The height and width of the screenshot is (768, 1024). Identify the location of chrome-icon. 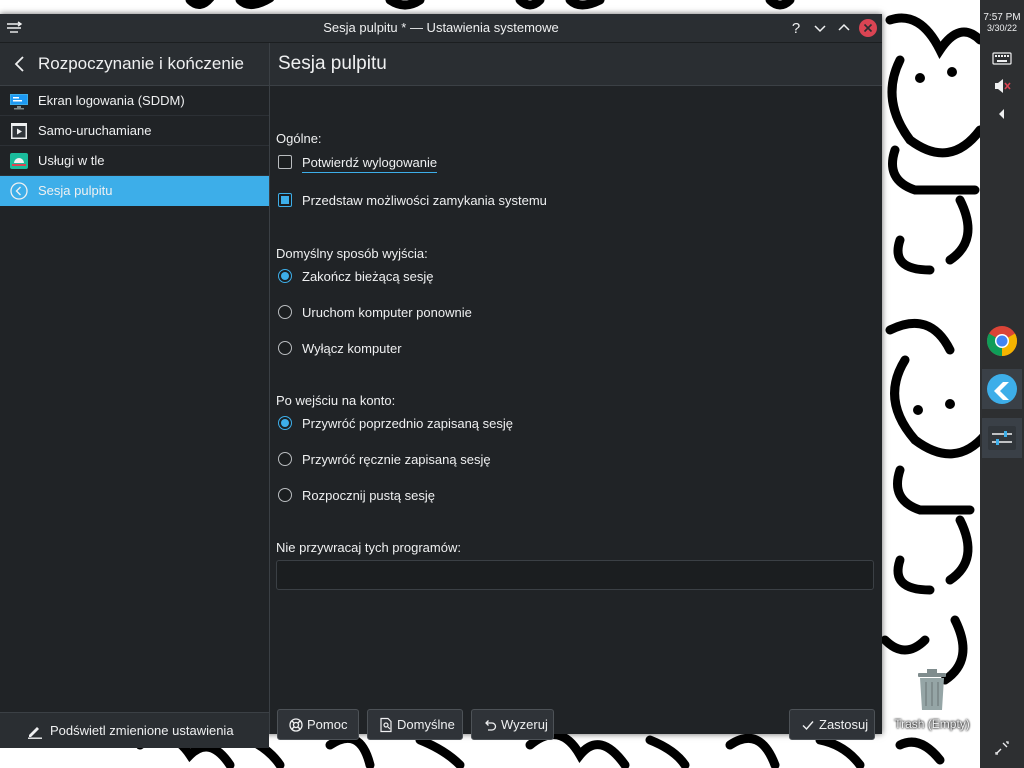
(1002, 341).